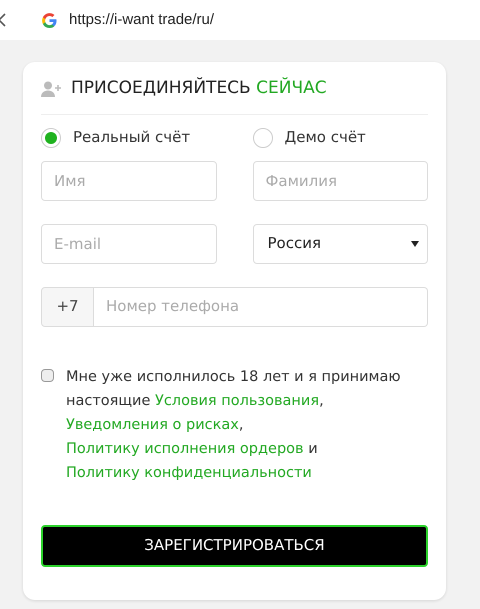  I want to click on form-title: ПРИСОЕДИНЯЙТЕСЬ СЕЙЧАС, so click(199, 88).